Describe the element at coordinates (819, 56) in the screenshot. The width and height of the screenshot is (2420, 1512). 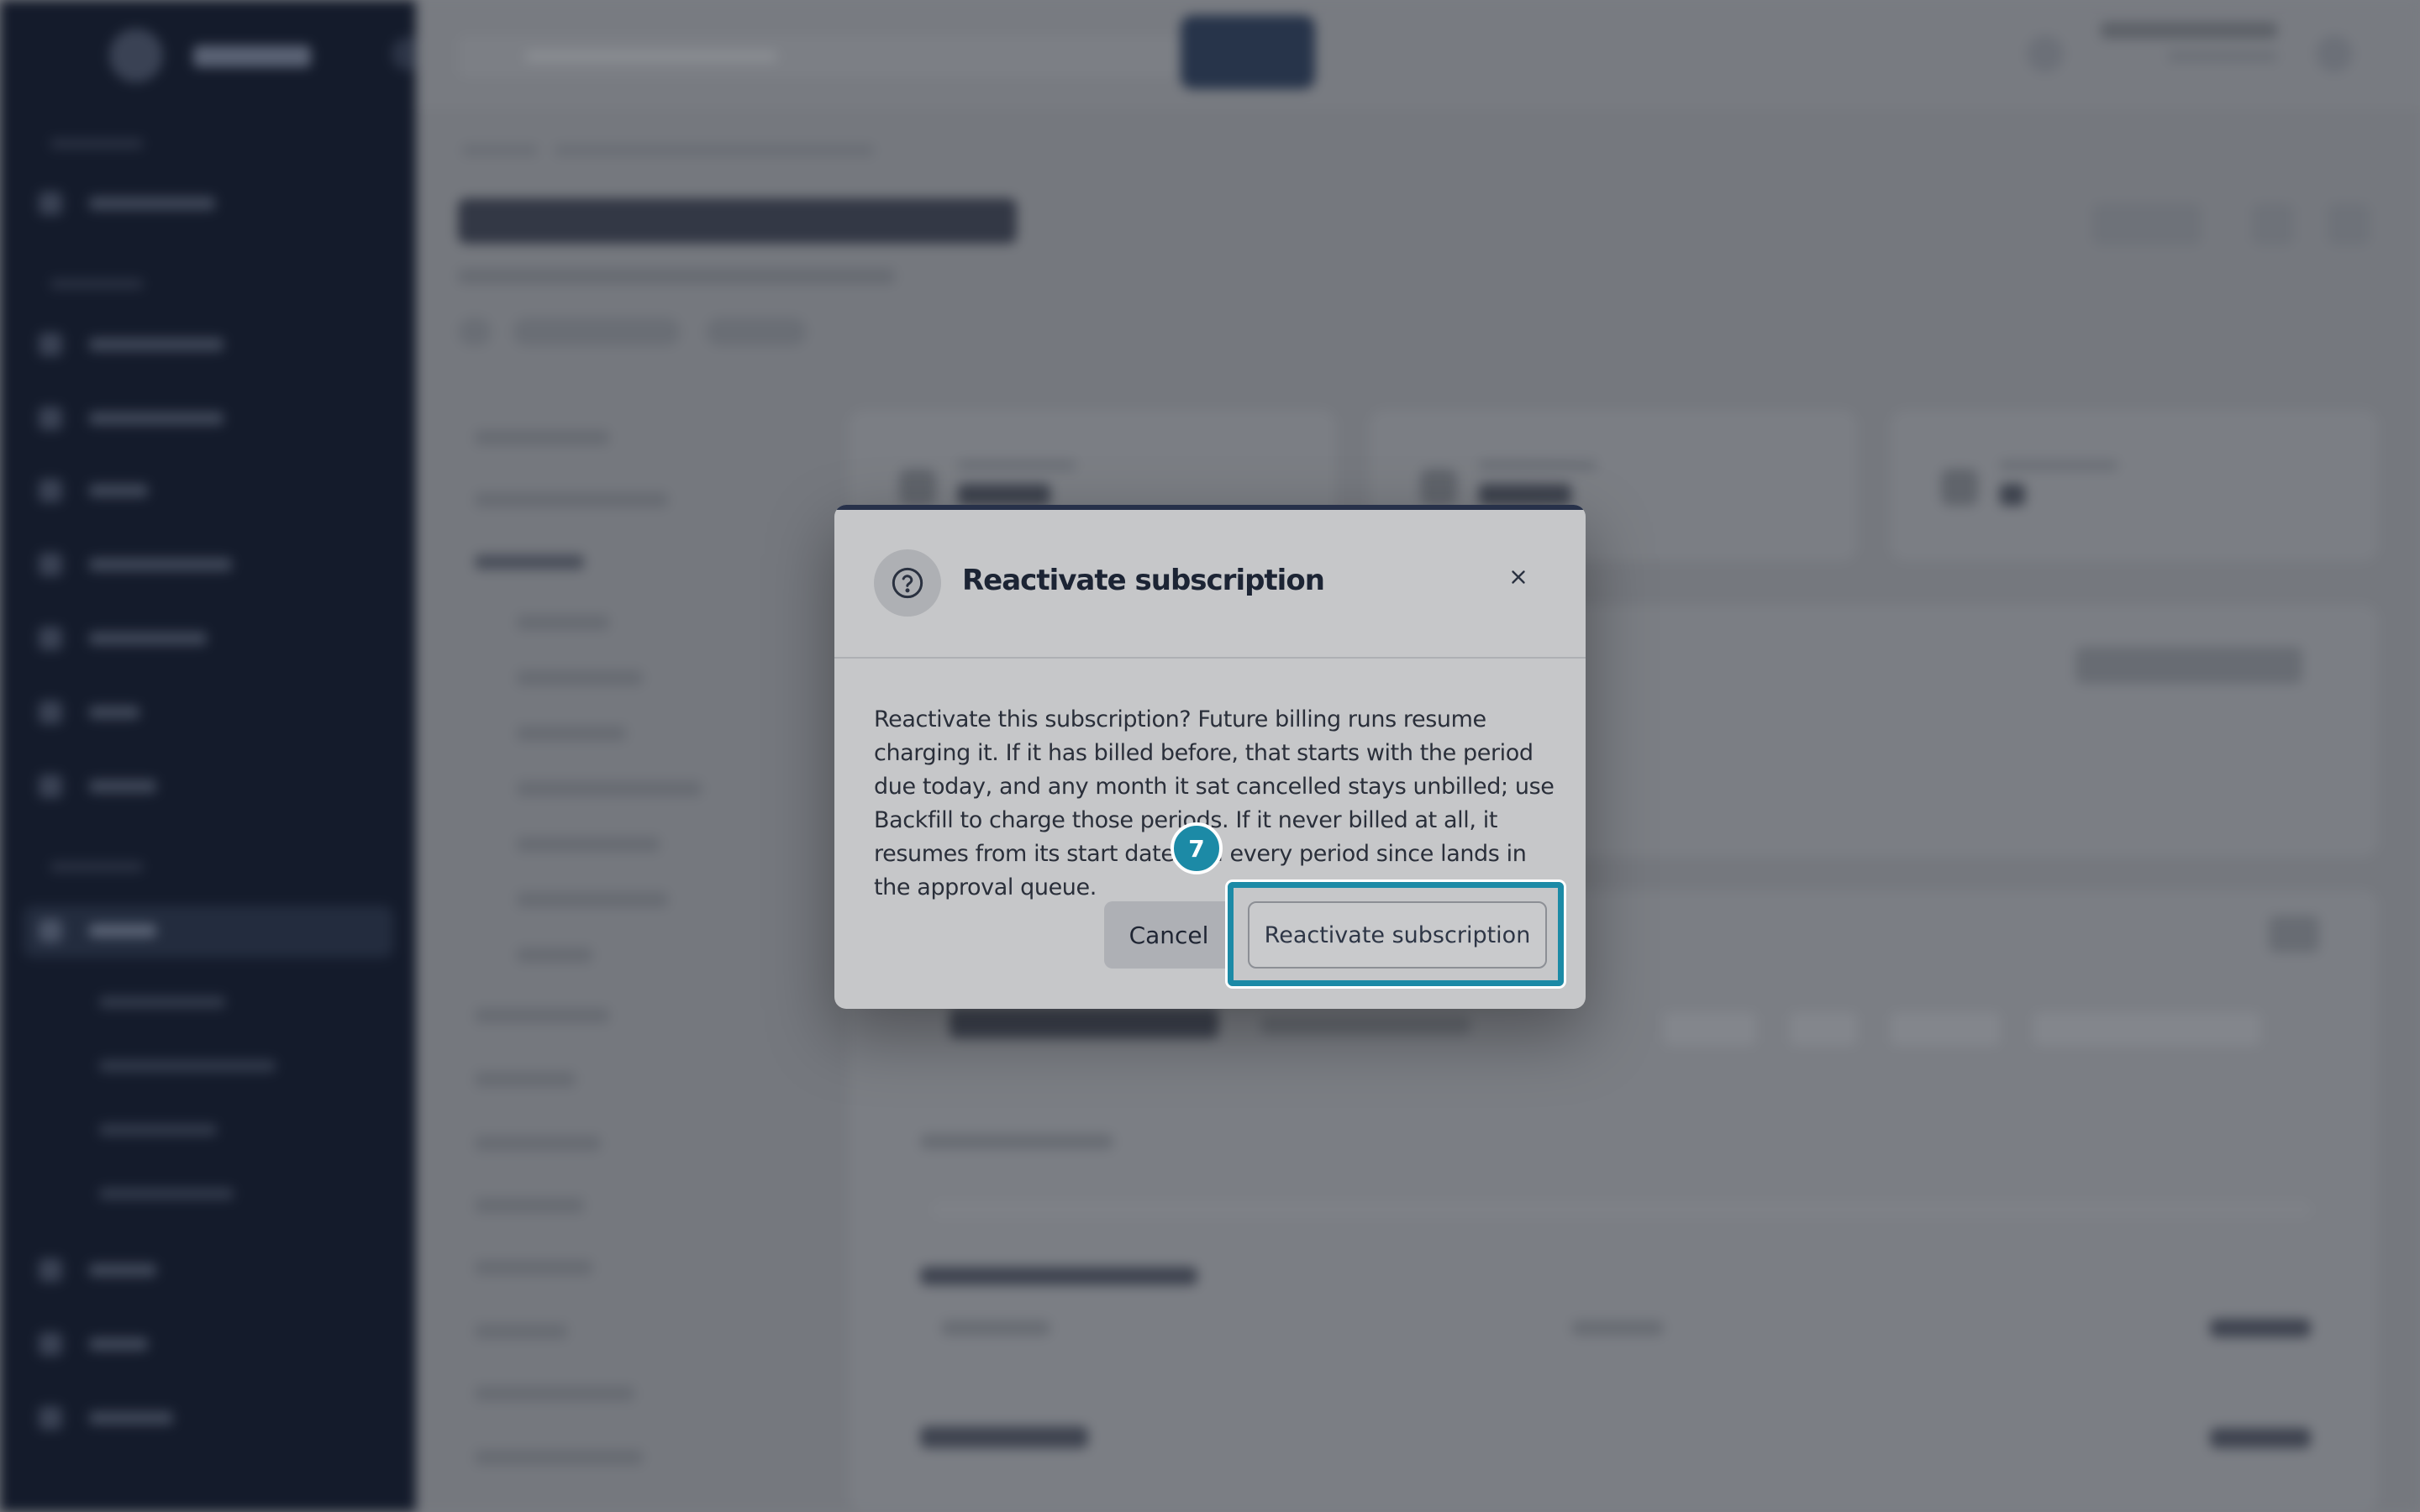
I see `global-search-input` at that location.